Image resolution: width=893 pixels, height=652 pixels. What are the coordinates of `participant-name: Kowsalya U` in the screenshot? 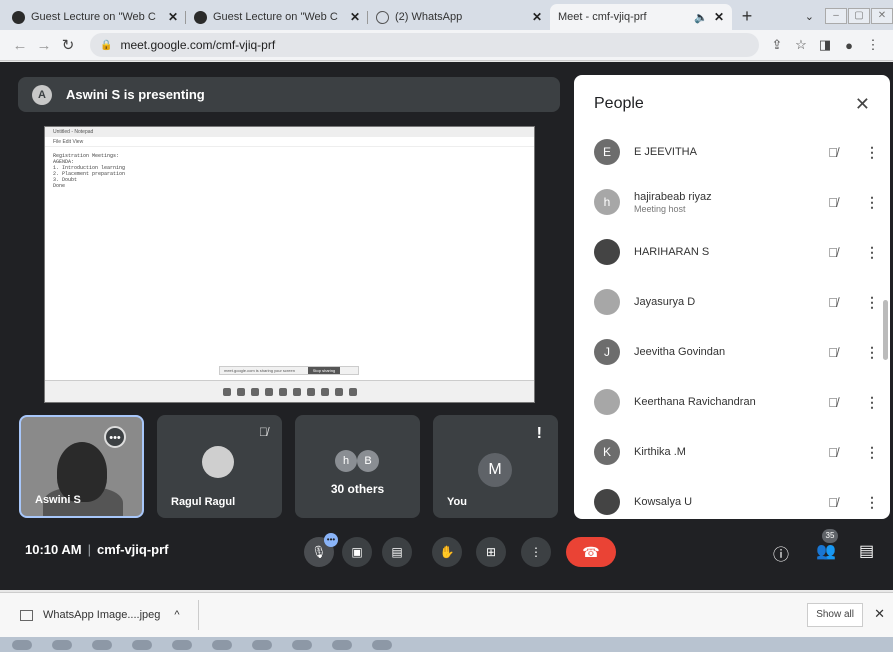 It's located at (663, 502).